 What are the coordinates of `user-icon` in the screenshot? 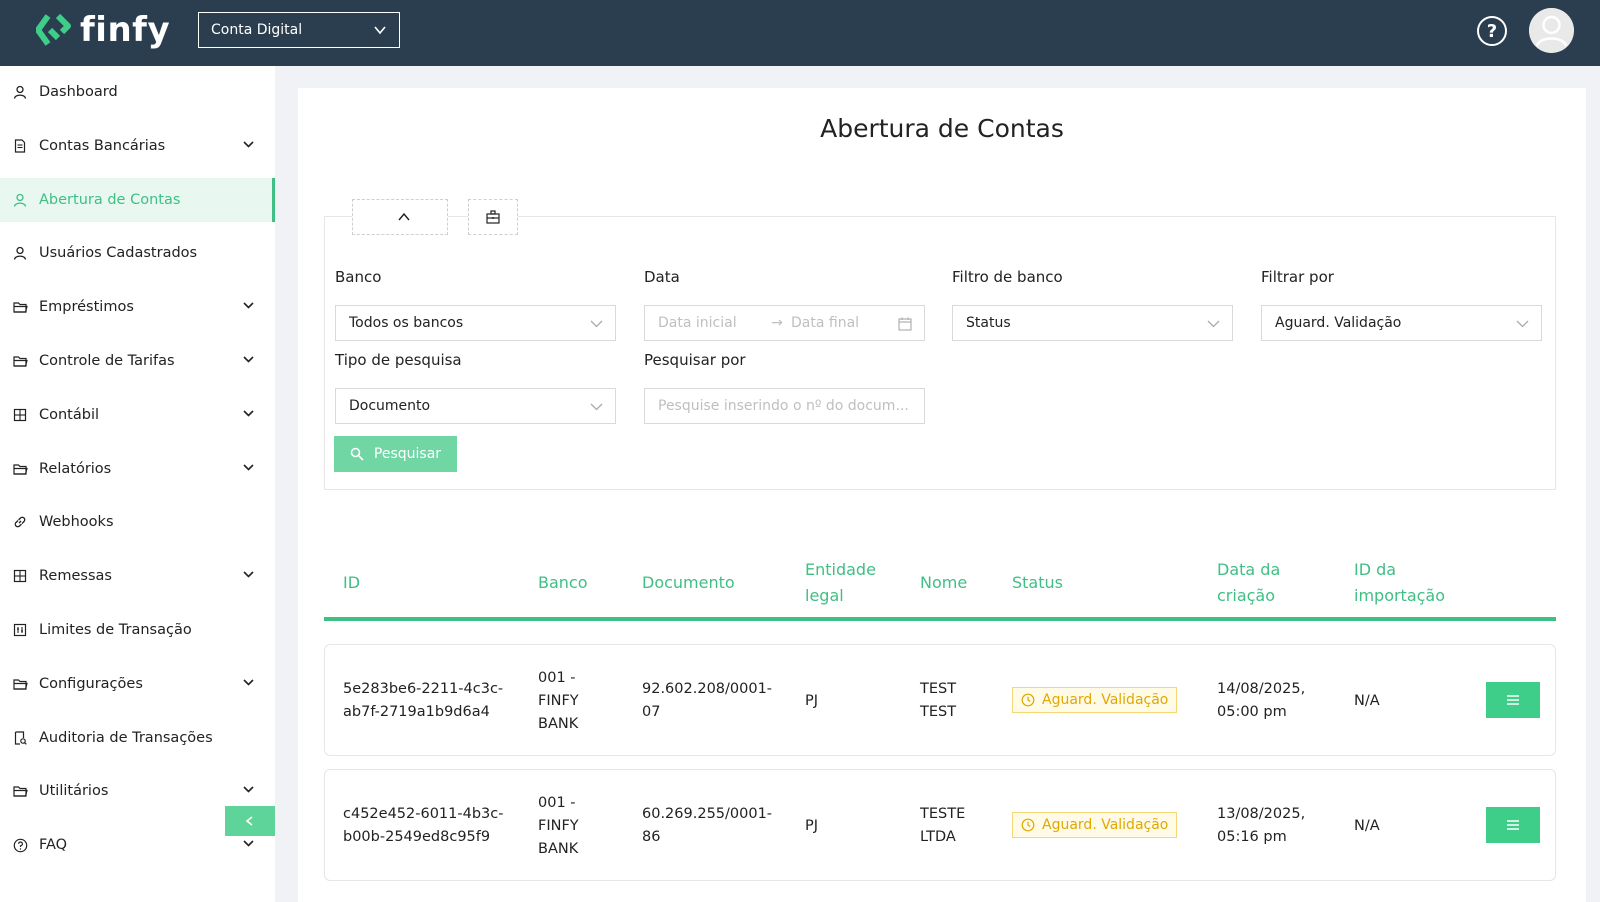 It's located at (20, 92).